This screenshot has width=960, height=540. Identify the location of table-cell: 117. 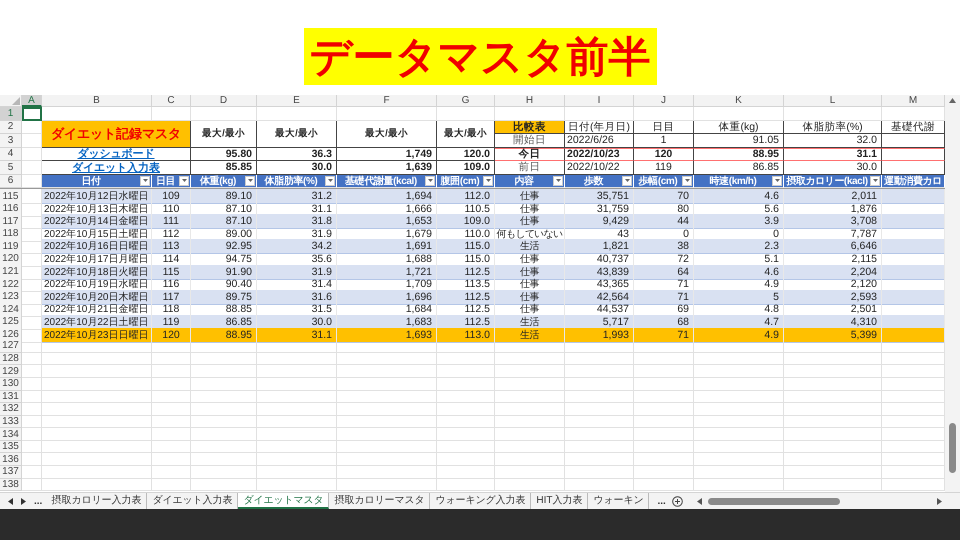
(171, 297).